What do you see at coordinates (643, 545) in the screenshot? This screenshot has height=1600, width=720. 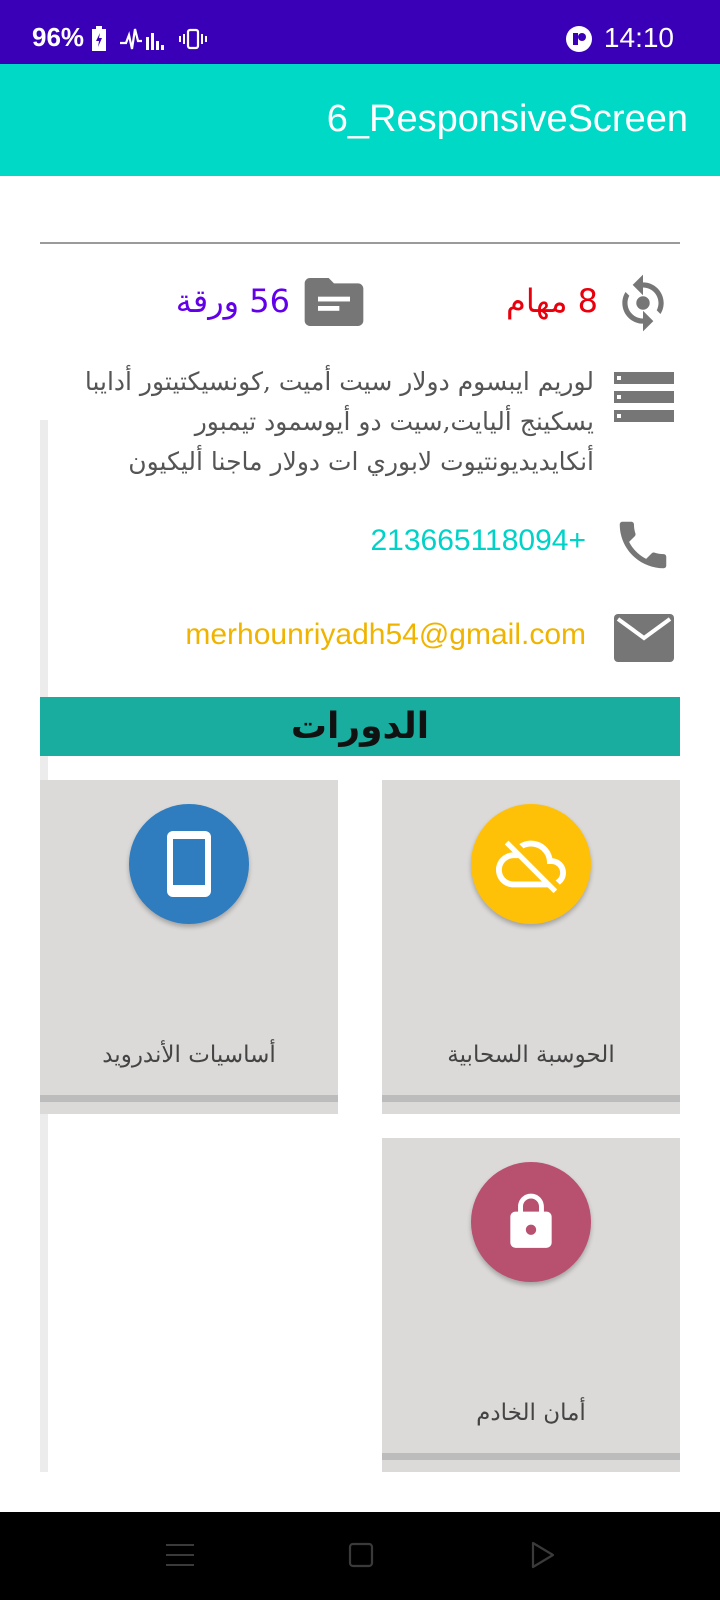 I see `phone-icon` at bounding box center [643, 545].